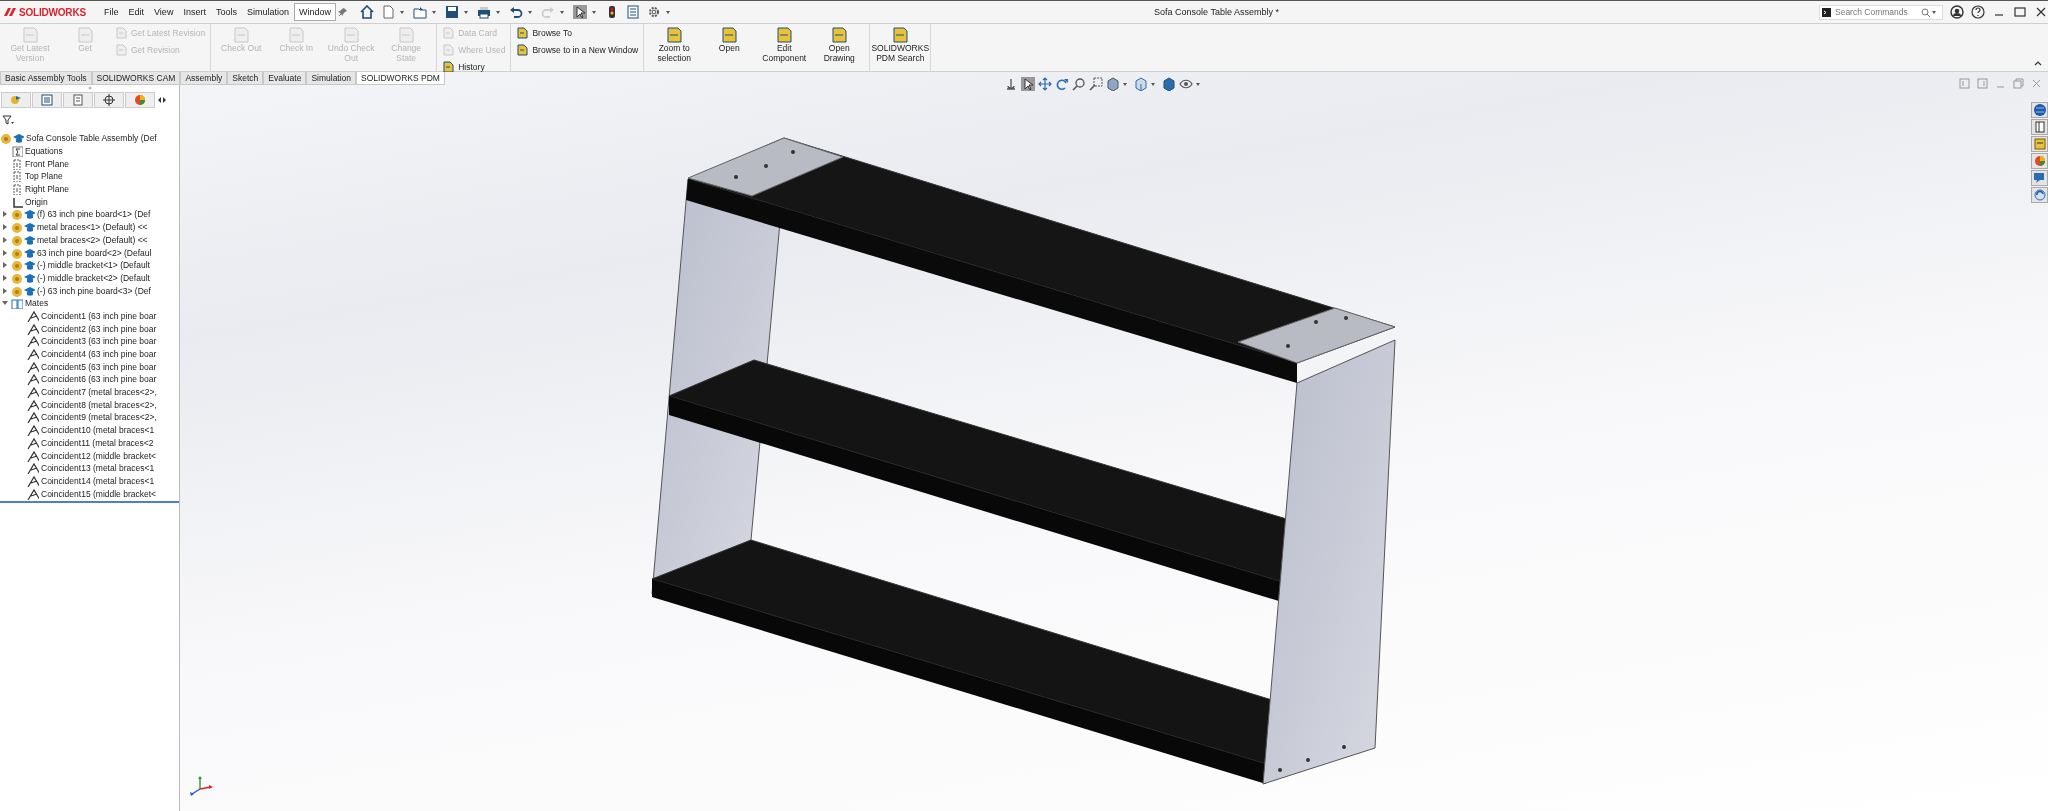 This screenshot has width=2048, height=811. Describe the element at coordinates (2038, 63) in the screenshot. I see `collapse-icon` at that location.